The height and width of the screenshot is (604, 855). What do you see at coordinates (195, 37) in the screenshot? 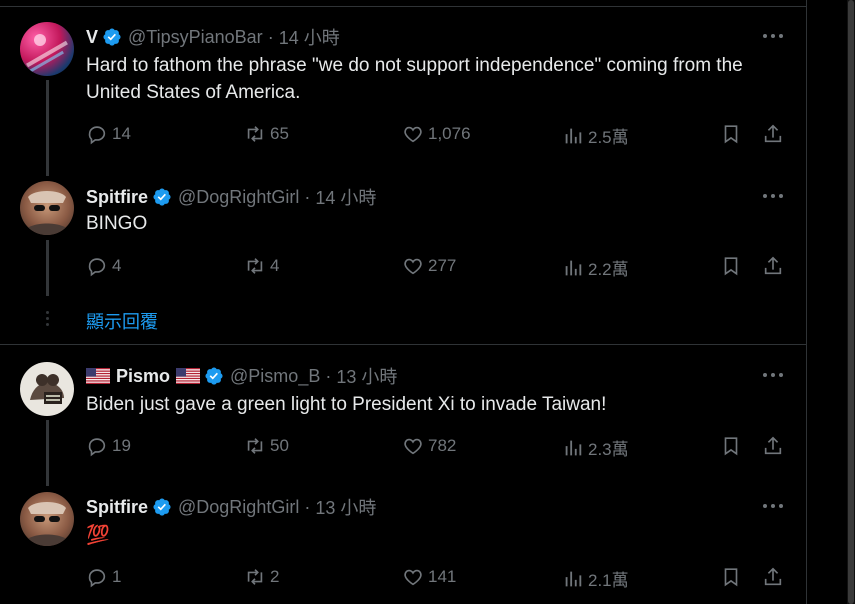
I see `user-handle: @TipsyPianoBar` at bounding box center [195, 37].